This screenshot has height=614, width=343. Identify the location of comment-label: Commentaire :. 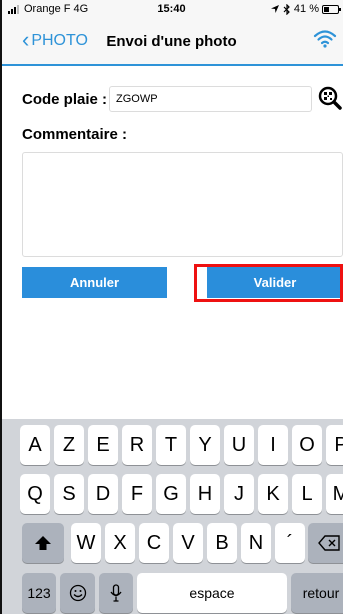
(75, 134).